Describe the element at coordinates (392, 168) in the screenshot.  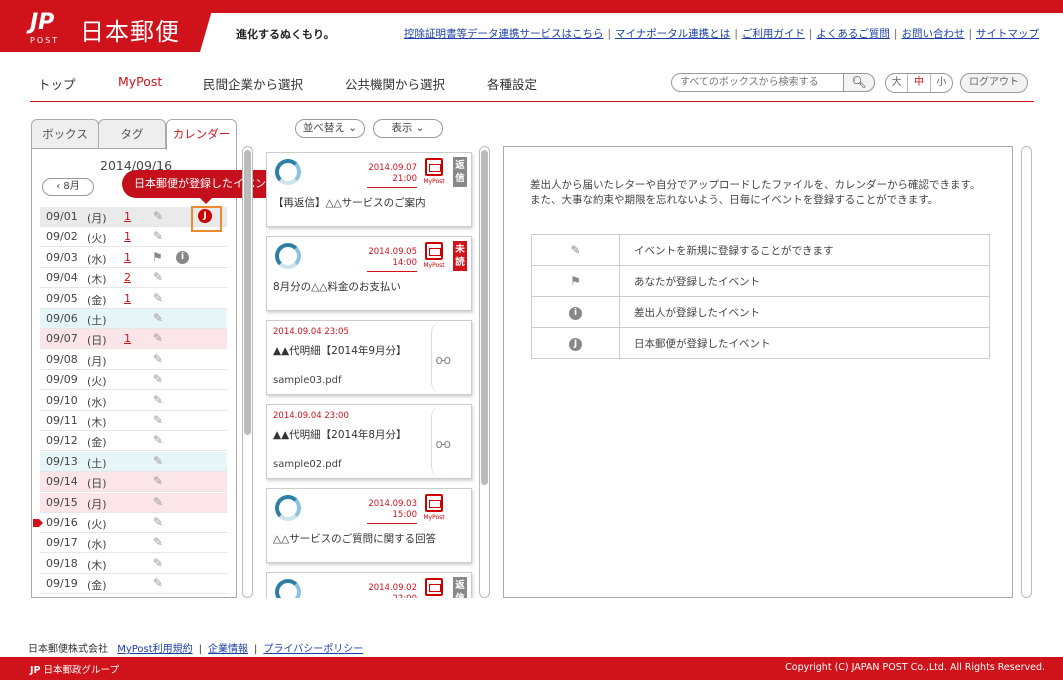
I see `card-date: 2014.09.07` at that location.